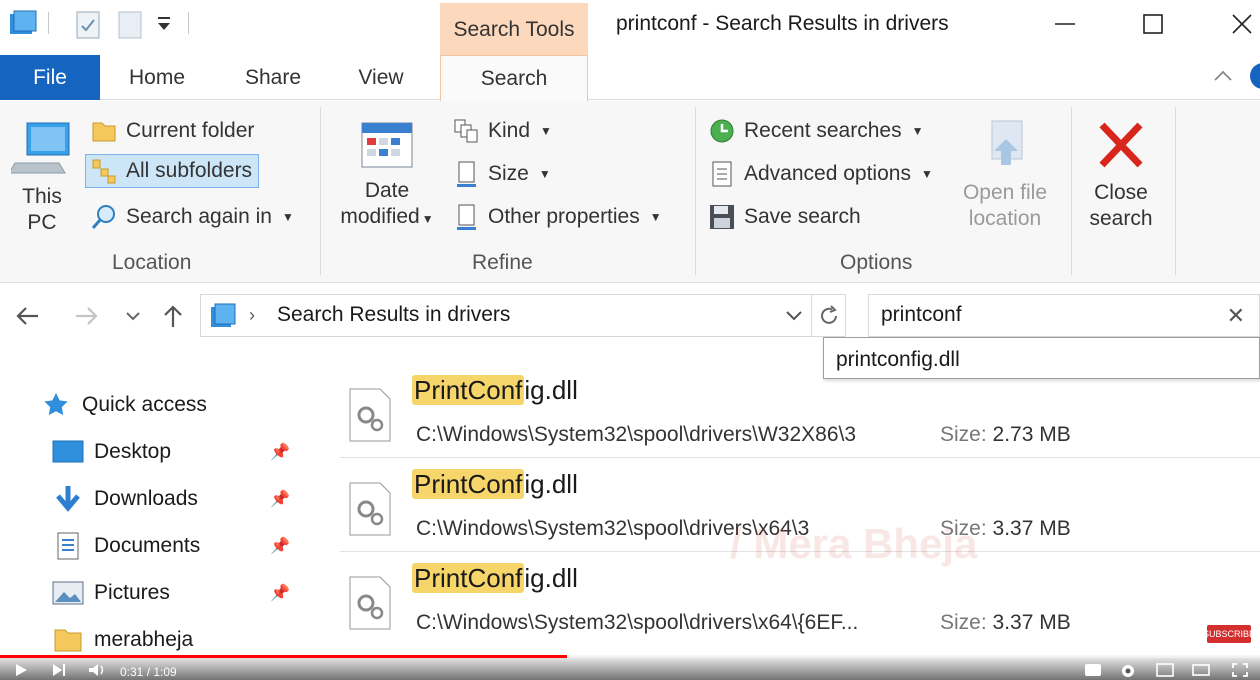 This screenshot has width=1260, height=680. I want to click on nav-merabheja: merabheja, so click(150, 637).